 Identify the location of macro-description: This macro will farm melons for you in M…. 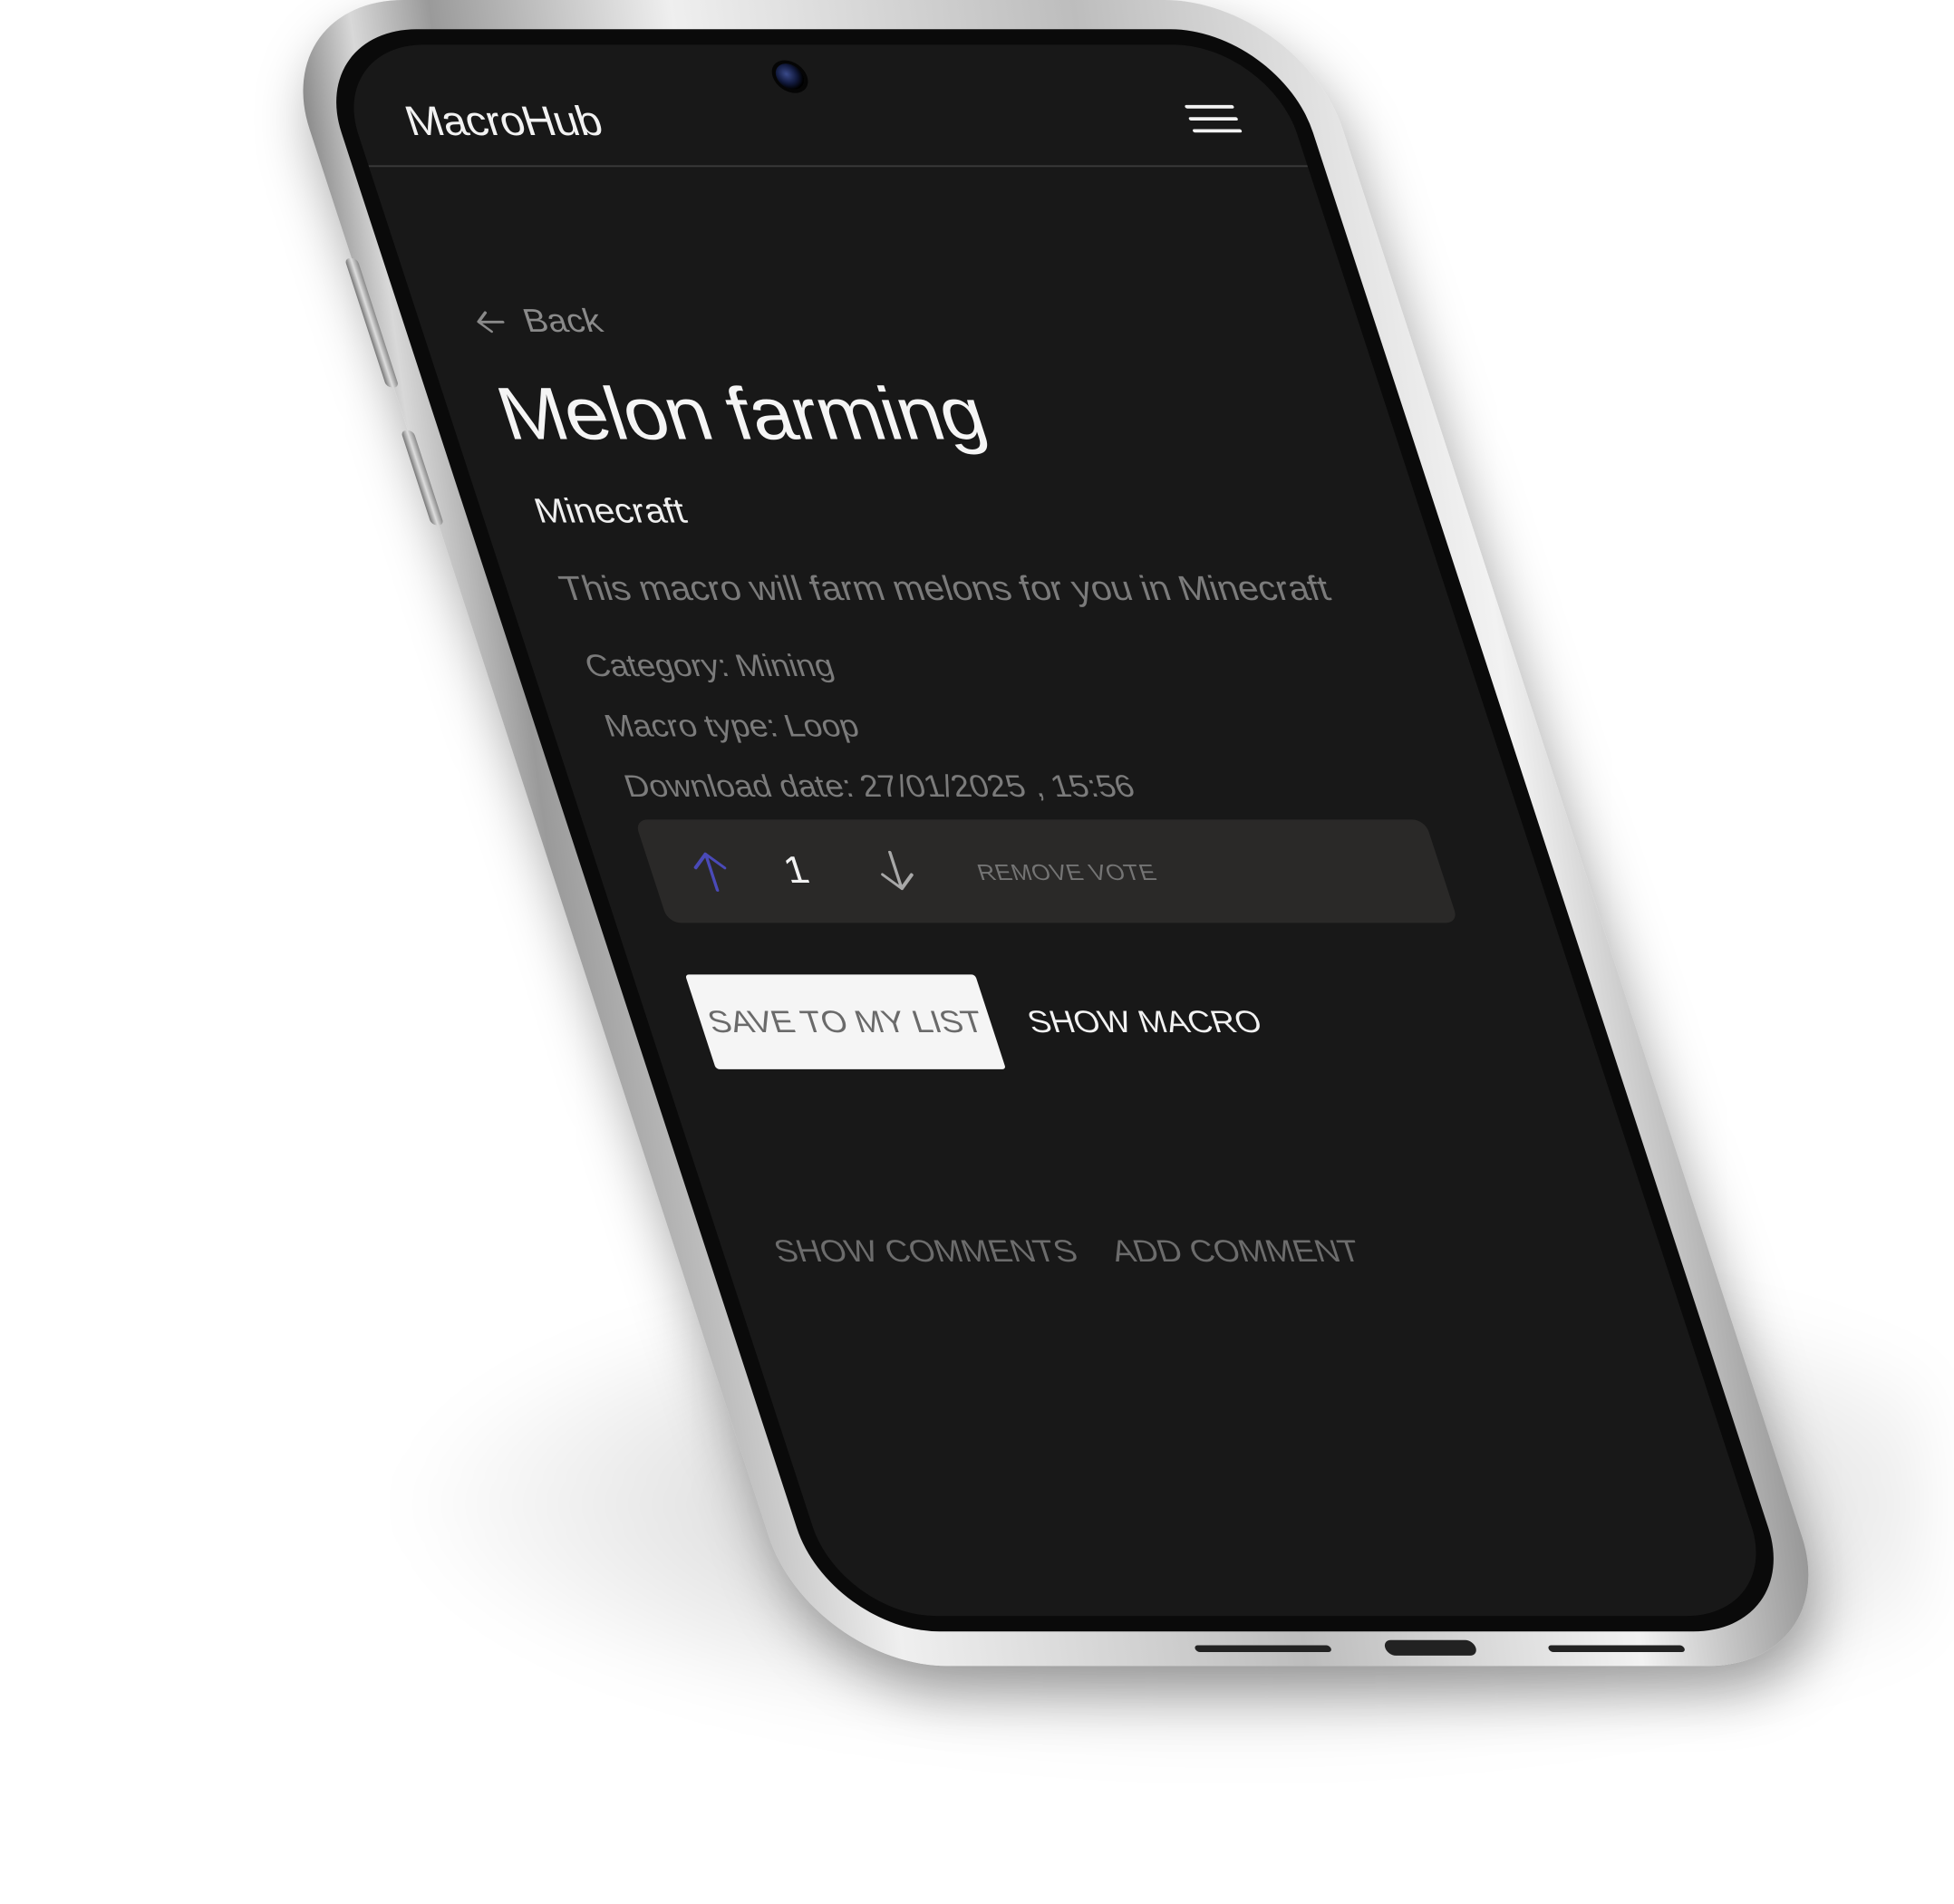
(945, 588).